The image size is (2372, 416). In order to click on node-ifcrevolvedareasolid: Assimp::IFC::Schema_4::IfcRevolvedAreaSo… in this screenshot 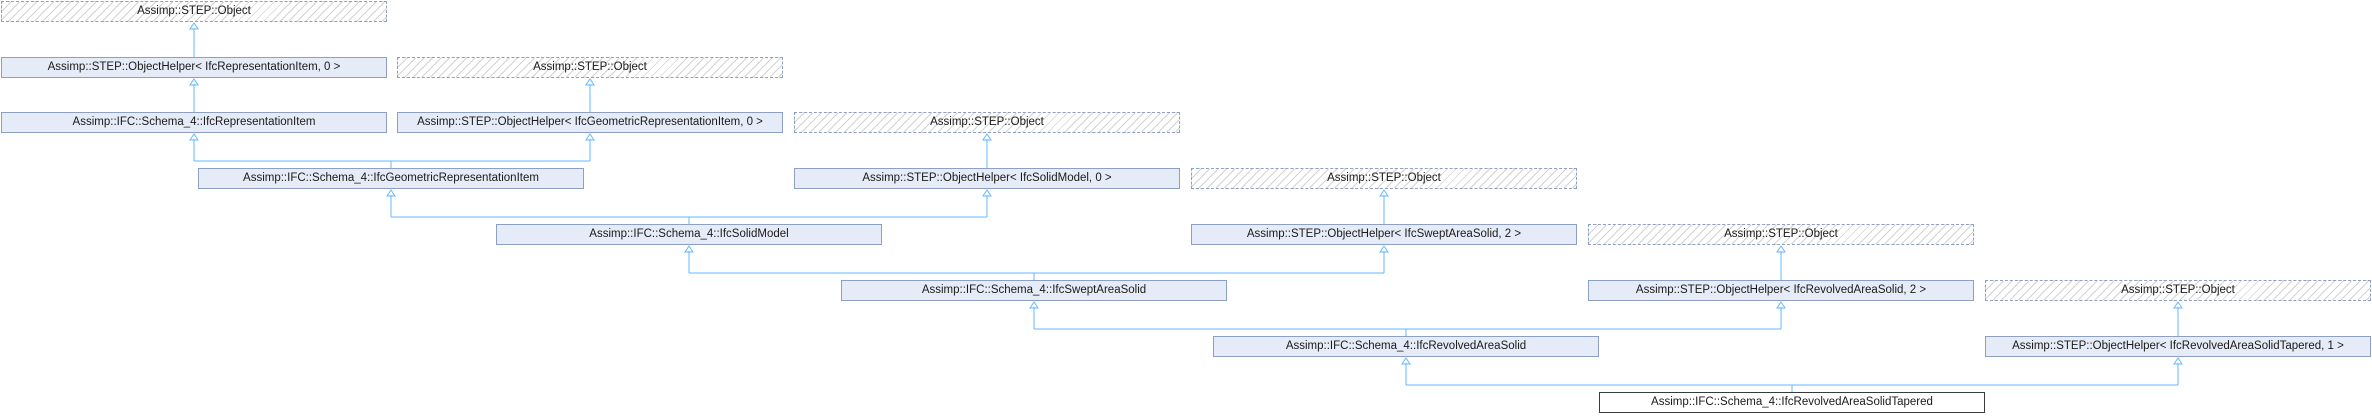, I will do `click(1406, 346)`.